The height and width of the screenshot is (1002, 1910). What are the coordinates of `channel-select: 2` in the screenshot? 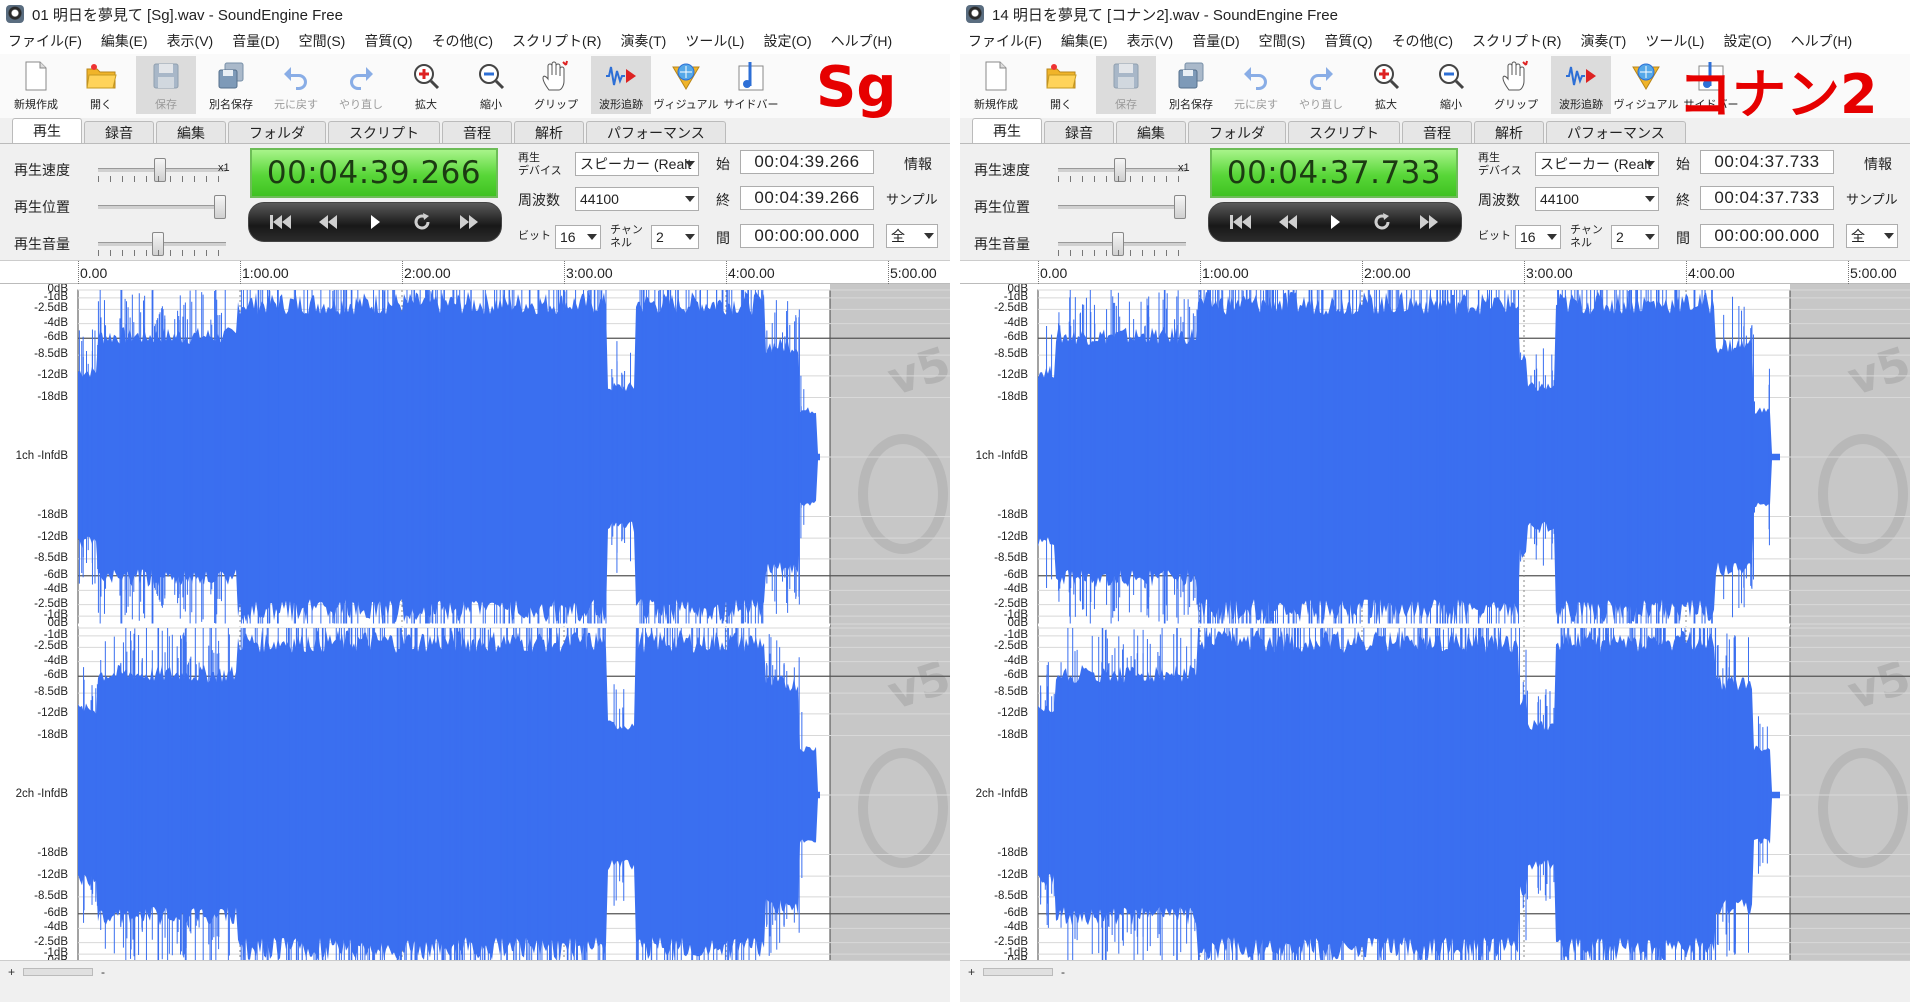 It's located at (1635, 237).